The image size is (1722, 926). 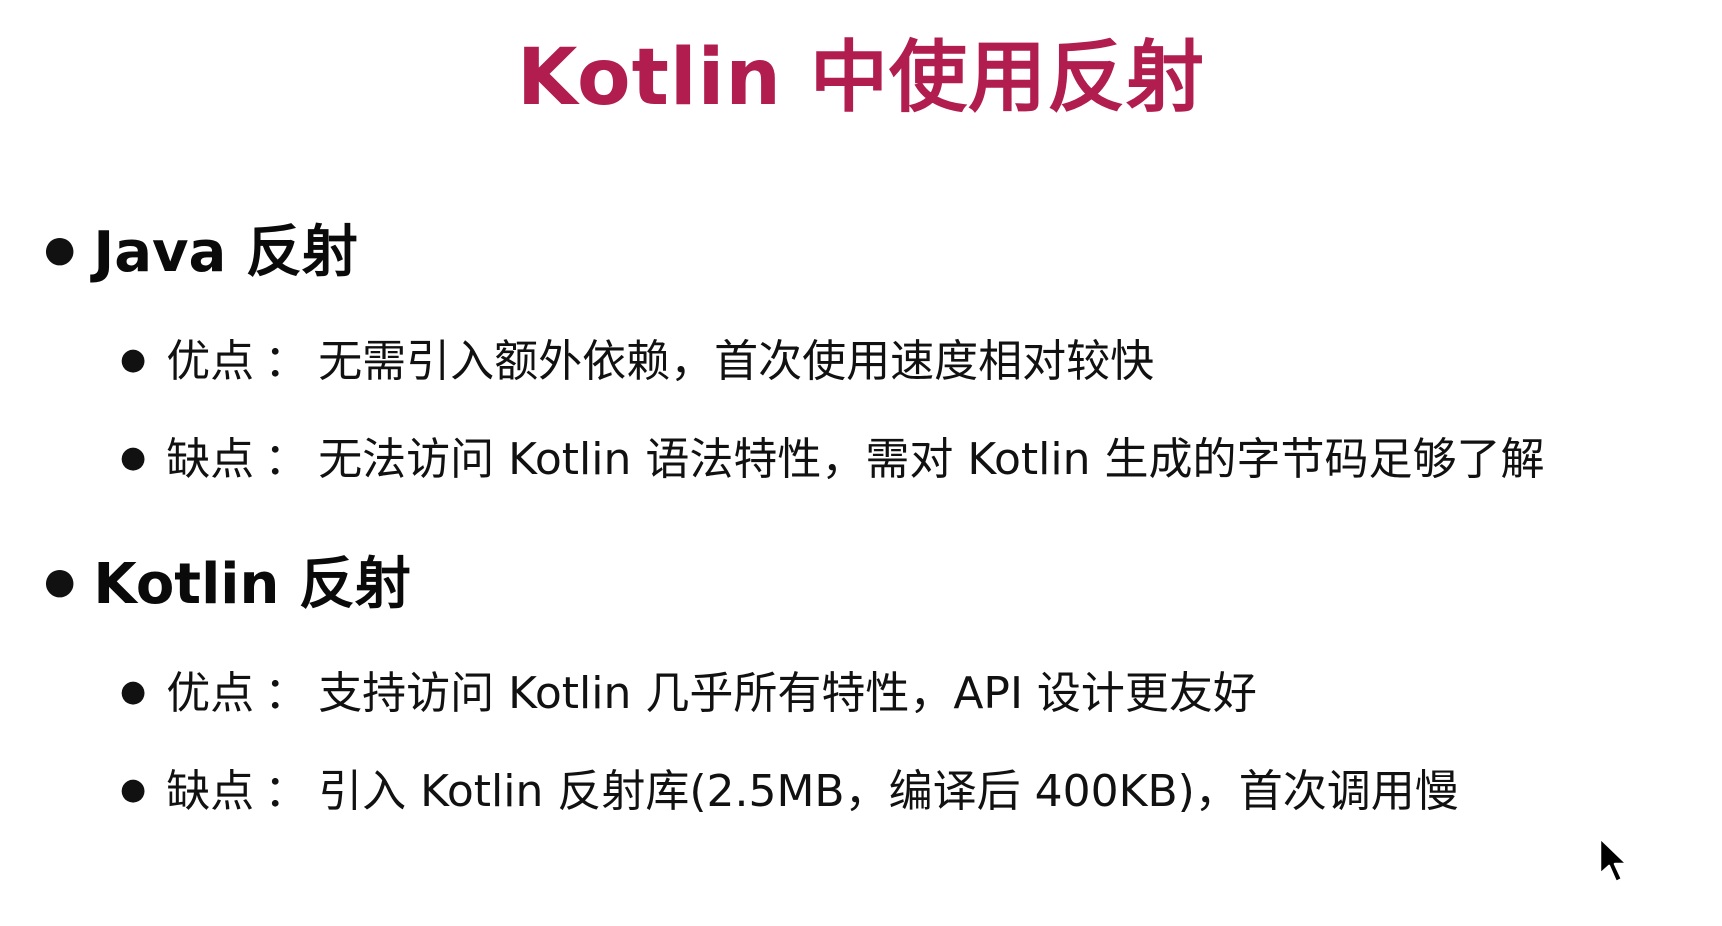 I want to click on list-item-kotlin-pros: ● 优点：支持访问 Kotlin 几乎所有特性，API 设计更友好, so click(x=688, y=695).